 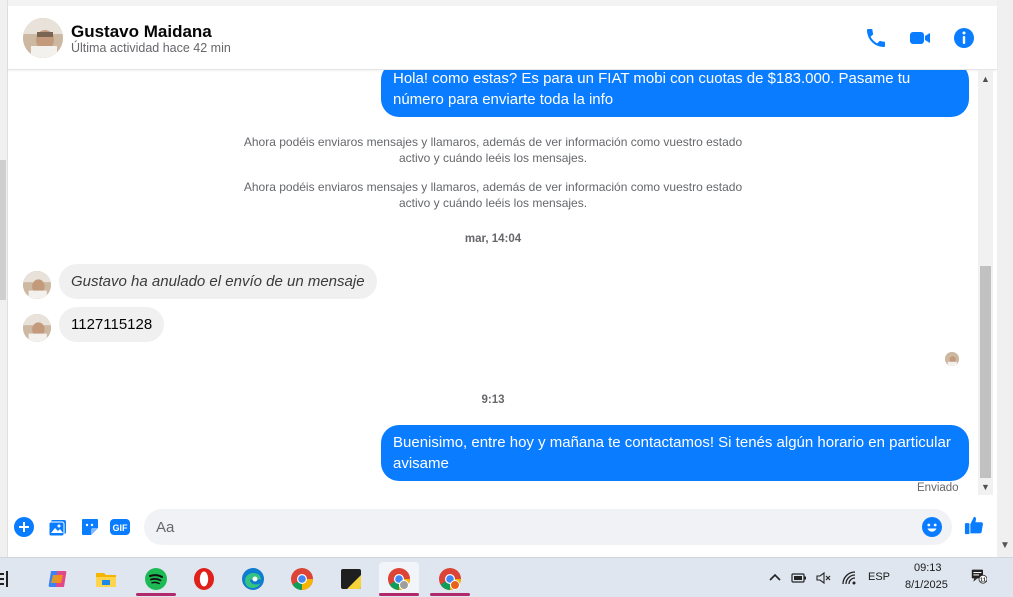 I want to click on wifi-icon, so click(x=849, y=578).